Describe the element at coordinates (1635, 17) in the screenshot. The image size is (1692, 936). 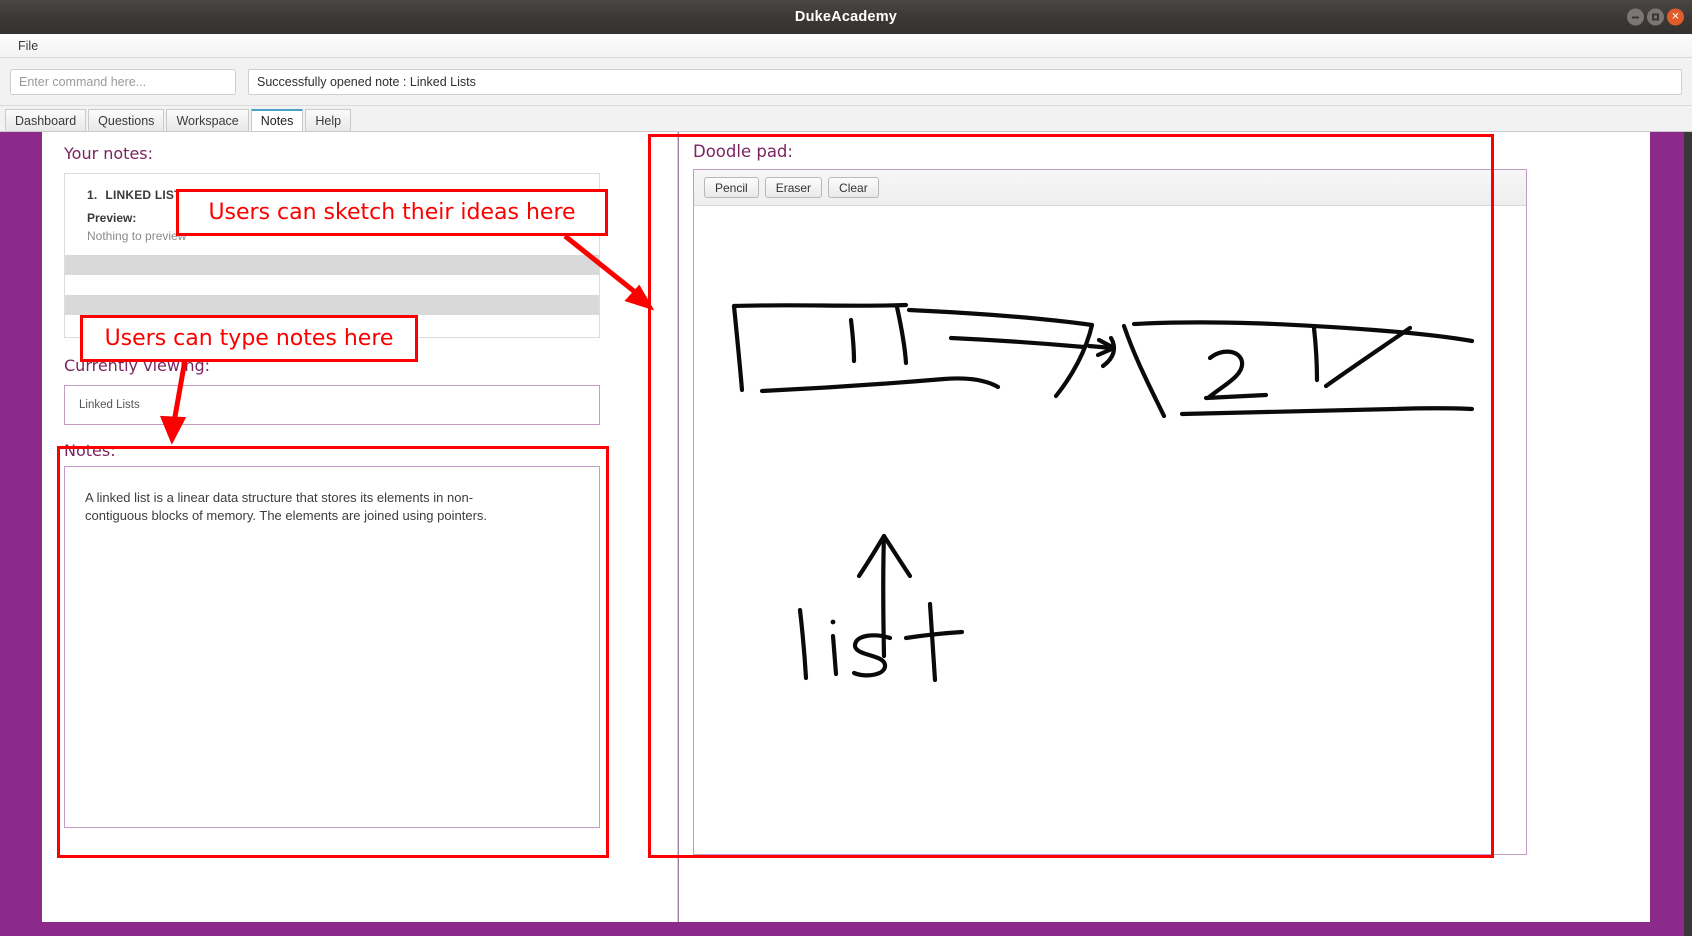
I see `minimize-icon` at that location.